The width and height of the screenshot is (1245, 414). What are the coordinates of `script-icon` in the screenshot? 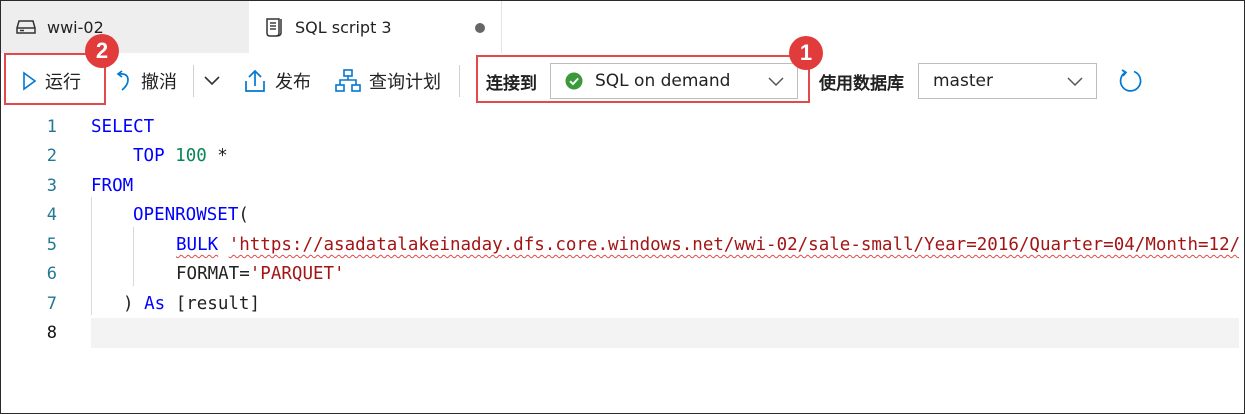 It's located at (274, 27).